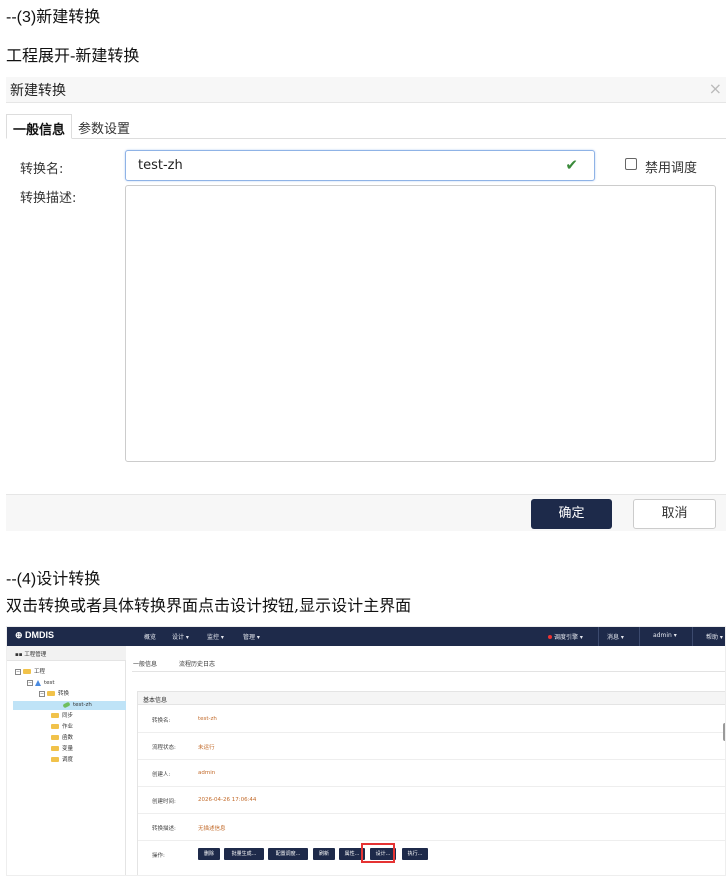 The width and height of the screenshot is (726, 876). I want to click on name-input-value: test-zh, so click(160, 165).